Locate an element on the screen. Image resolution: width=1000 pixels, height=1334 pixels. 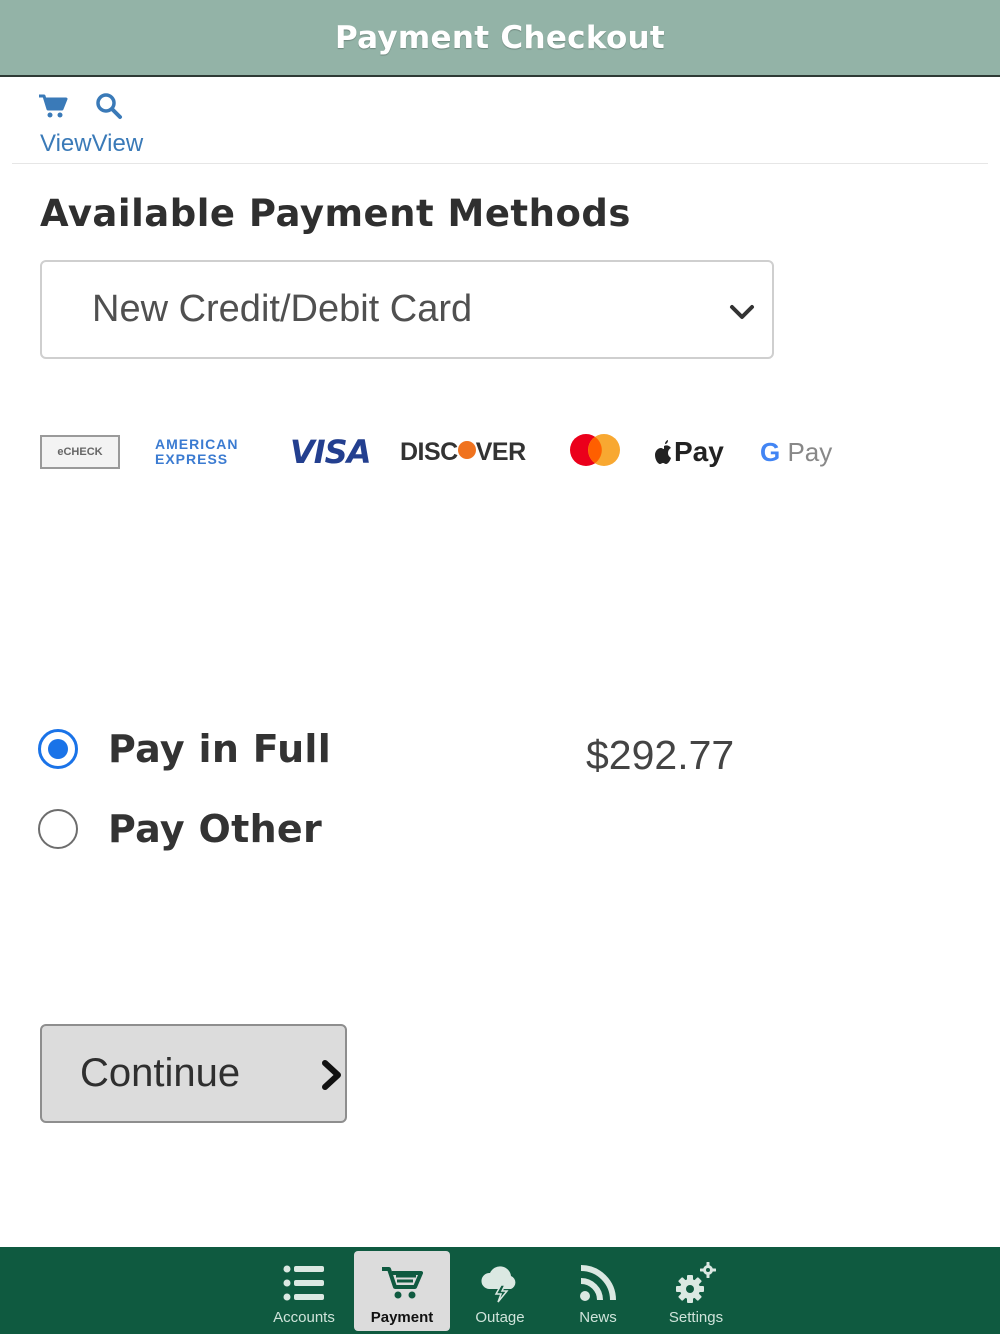
discover-logo: DISC VER is located at coordinates (463, 452).